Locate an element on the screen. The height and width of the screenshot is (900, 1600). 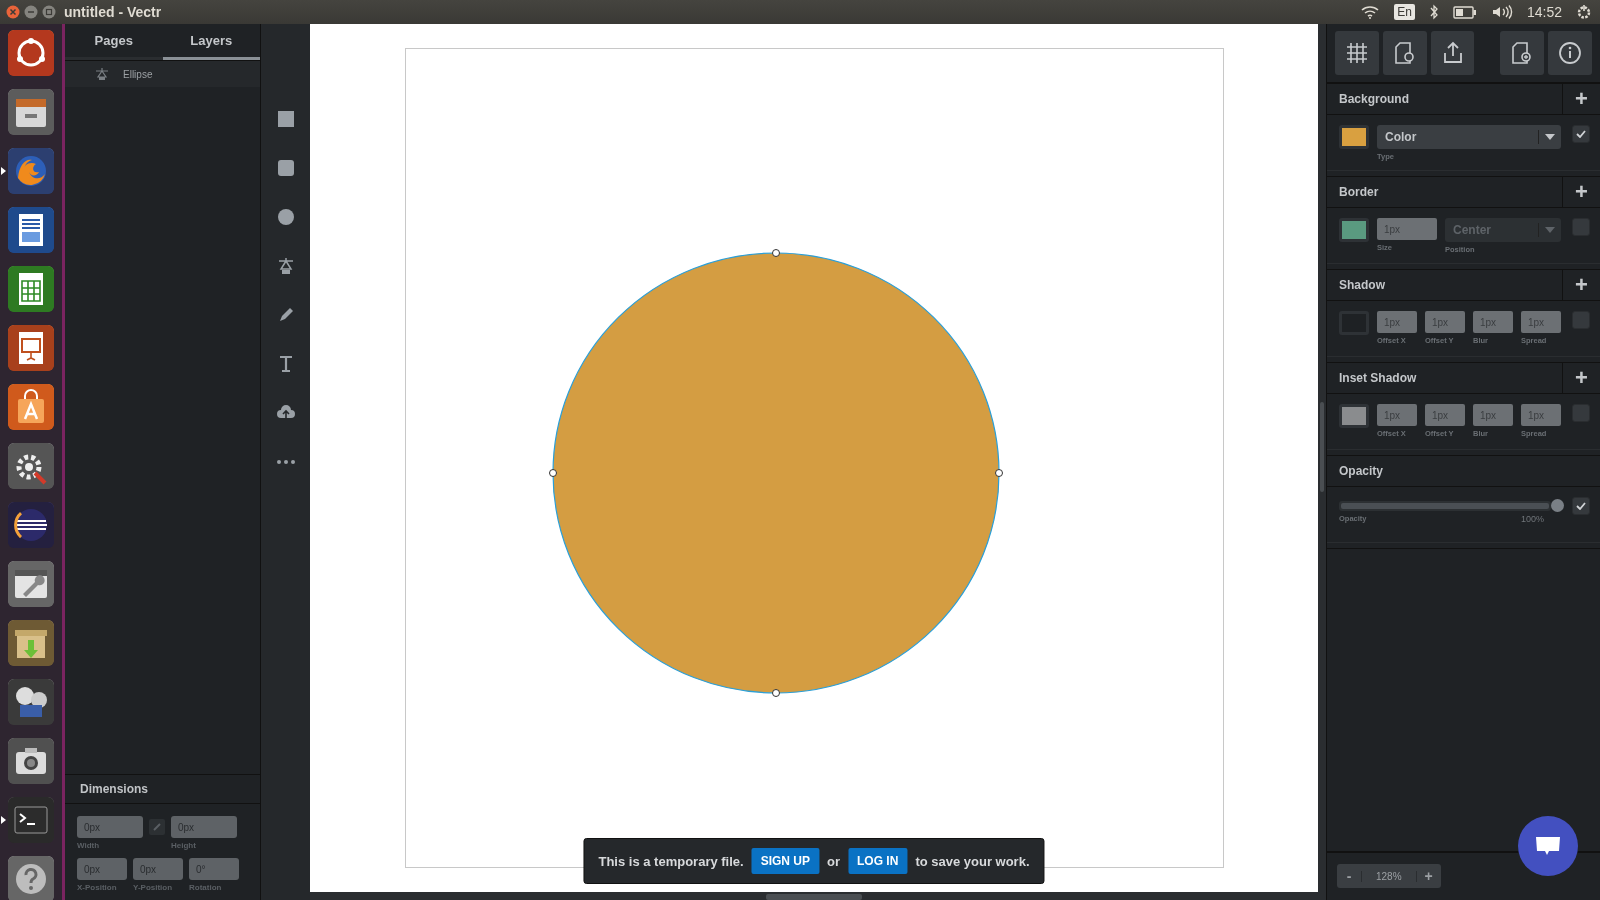
presentation-icon is located at coordinates (31, 348).